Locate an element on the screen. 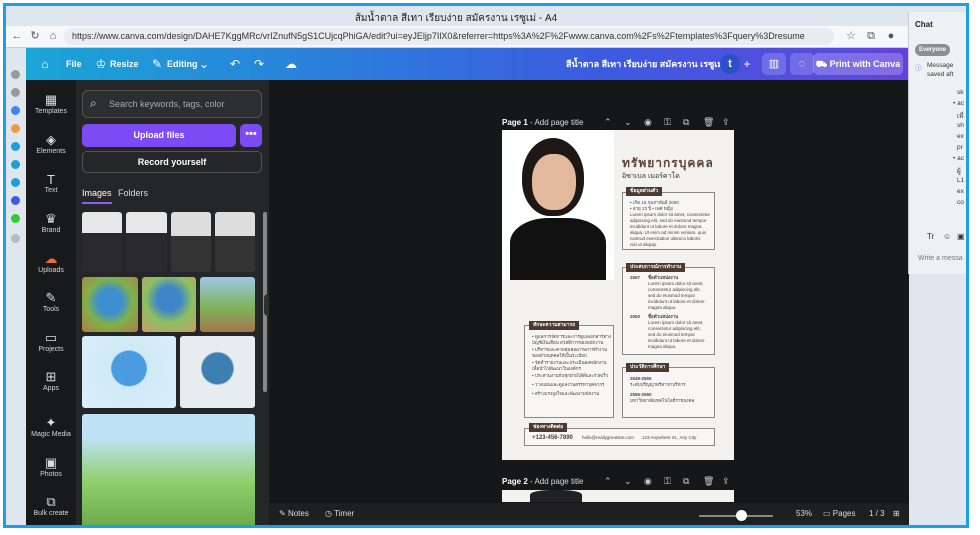  rail-label: Apps is located at coordinates (51, 388).